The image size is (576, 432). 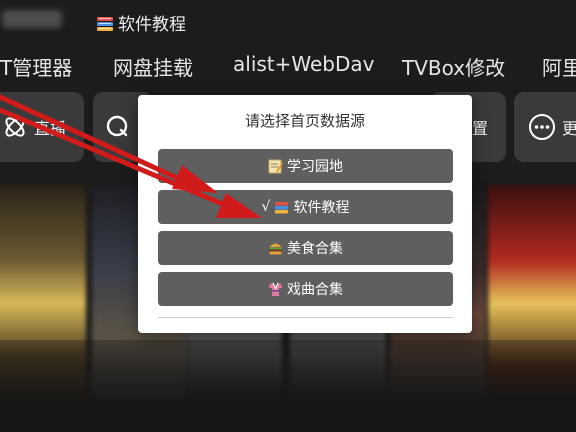 I want to click on selected-check-mark: √, so click(x=266, y=207).